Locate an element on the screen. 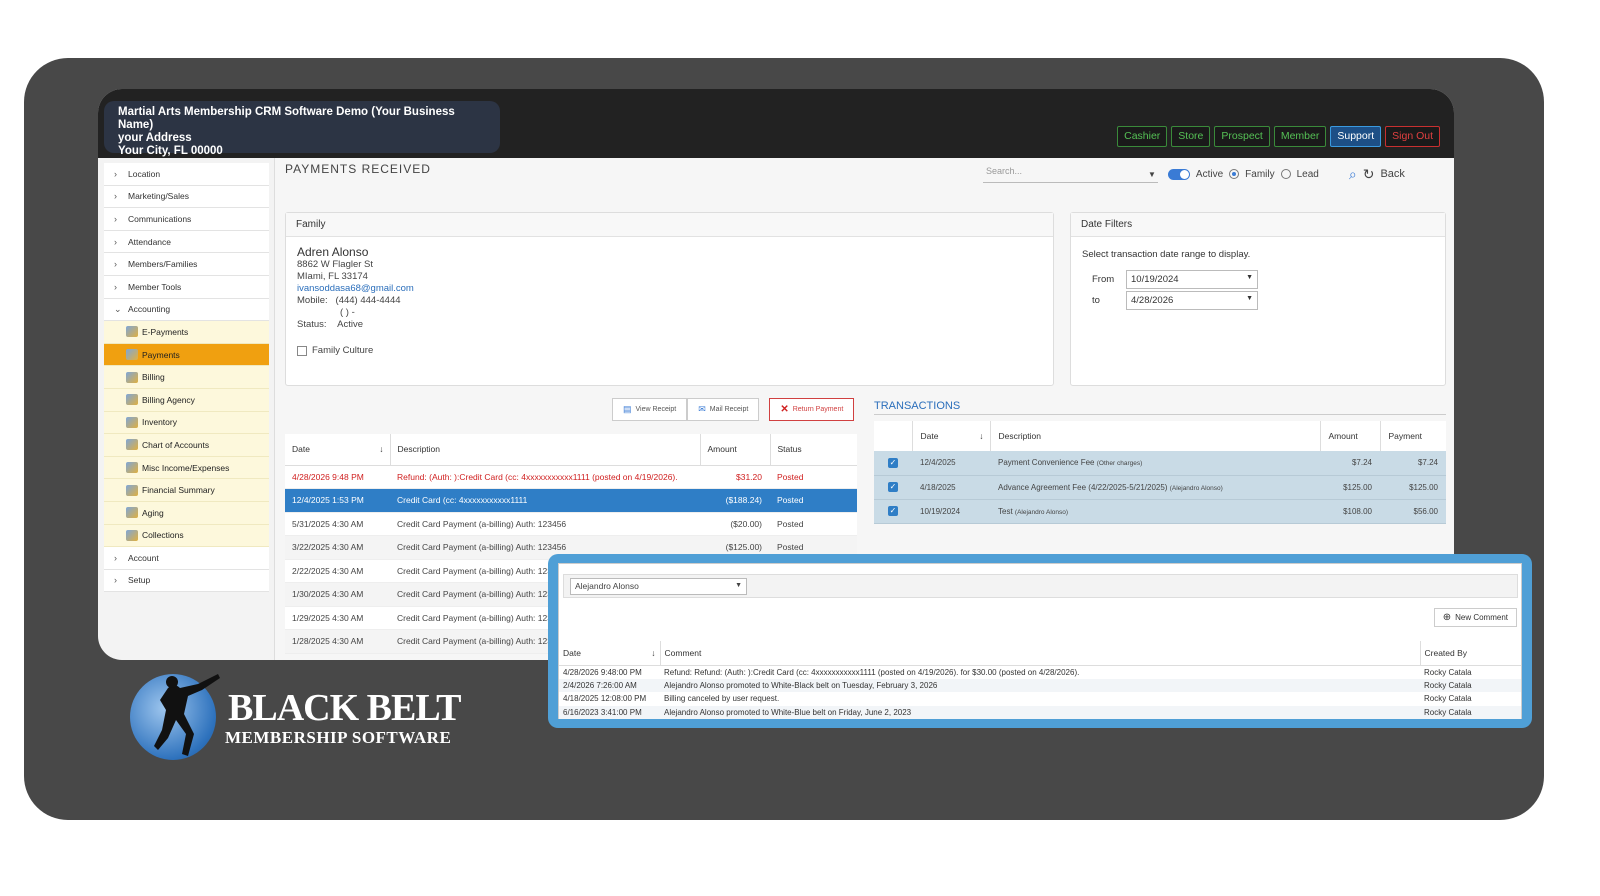 This screenshot has width=1600, height=896. sidebar-item-communications: › Communications is located at coordinates (186, 219).